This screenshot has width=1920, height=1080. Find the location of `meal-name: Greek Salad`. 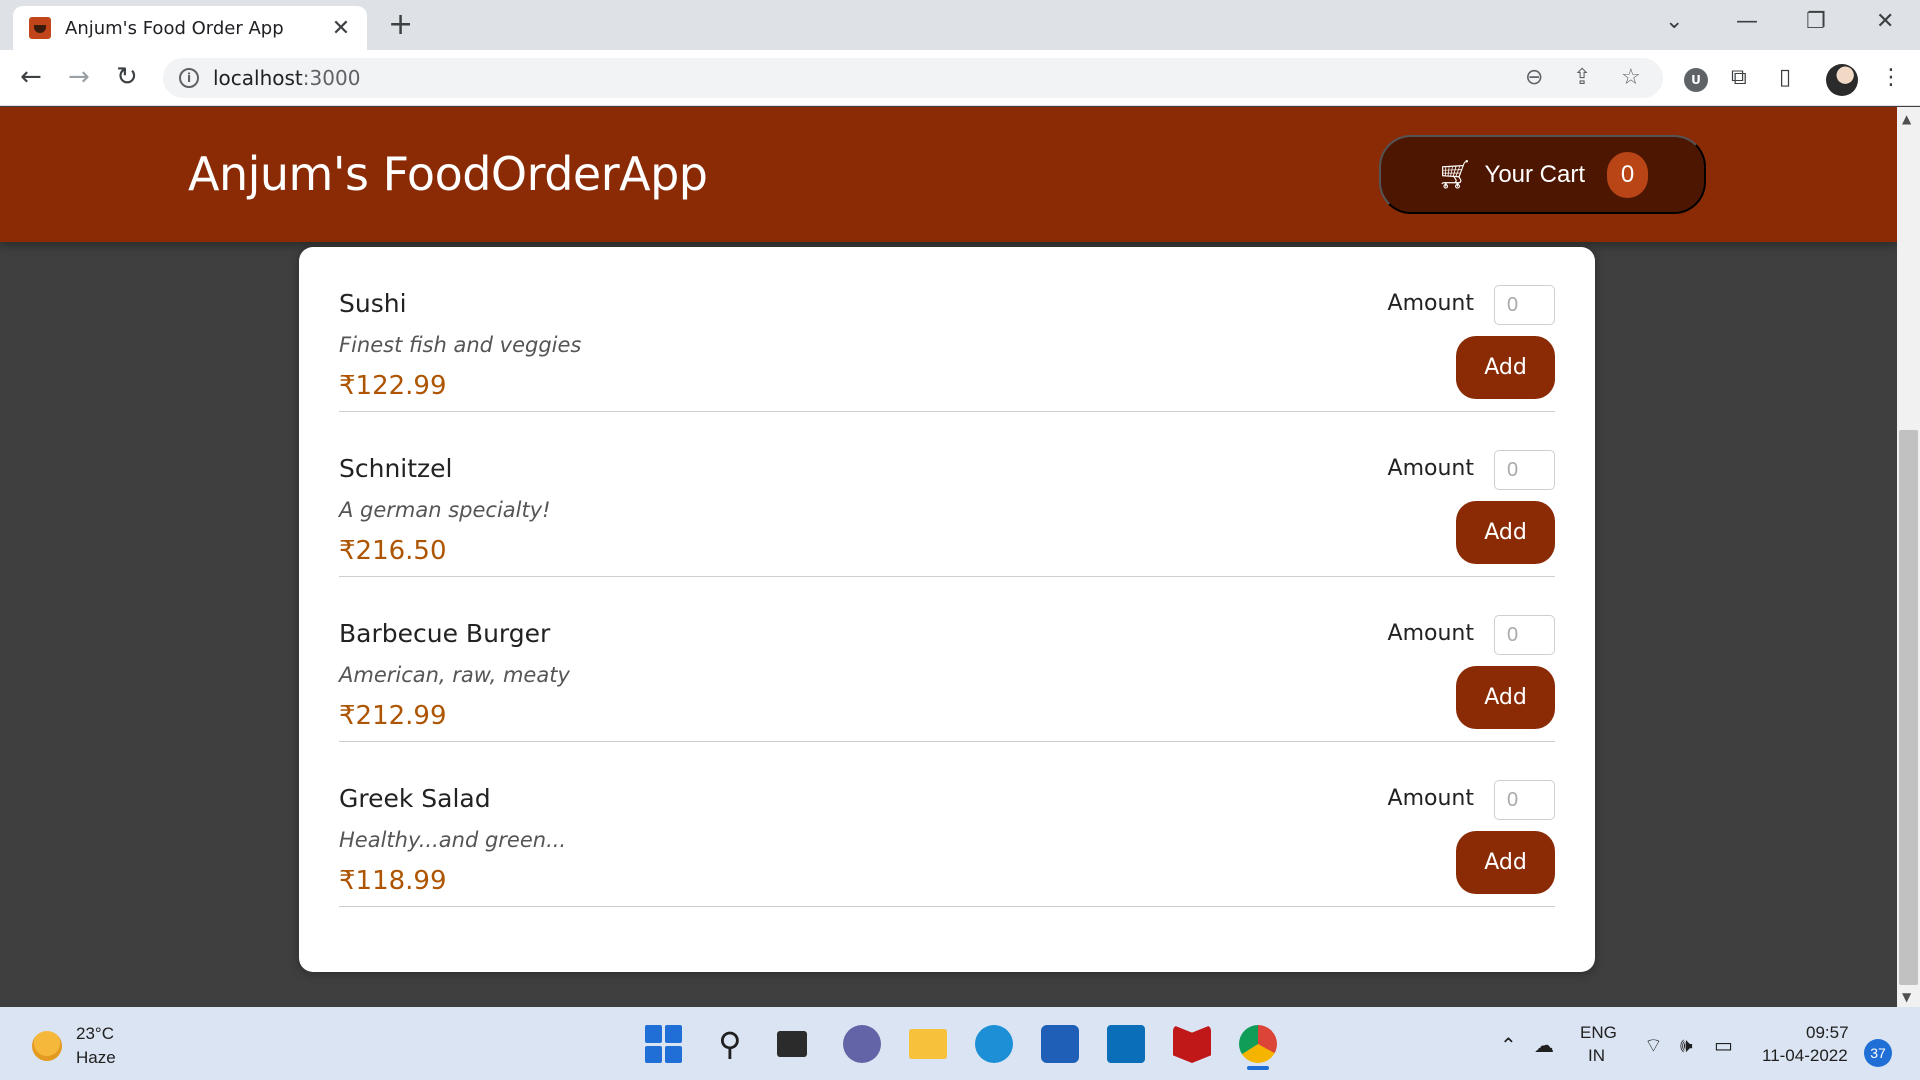

meal-name: Greek Salad is located at coordinates (415, 798).